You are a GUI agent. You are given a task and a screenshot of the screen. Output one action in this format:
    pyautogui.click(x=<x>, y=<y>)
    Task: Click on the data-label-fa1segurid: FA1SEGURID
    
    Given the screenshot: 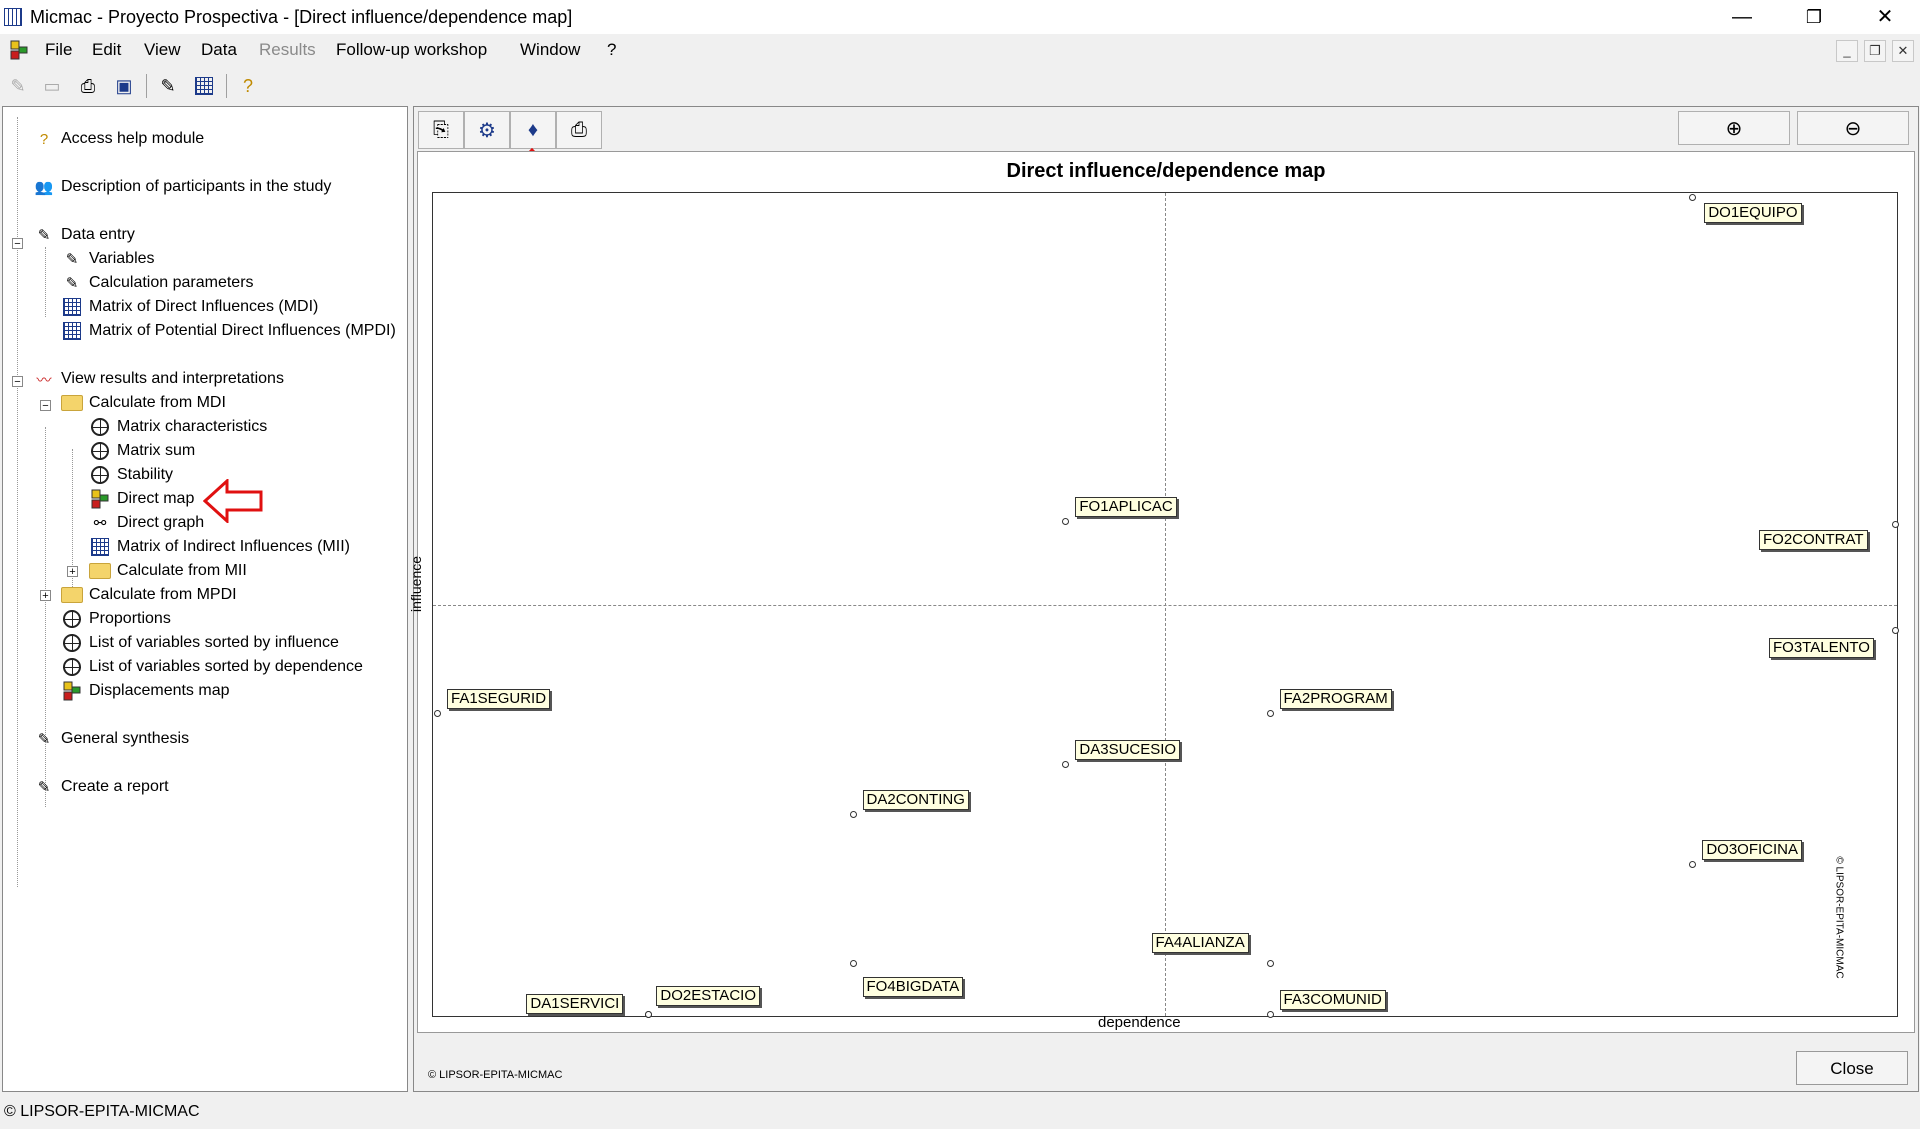 What is the action you would take?
    pyautogui.click(x=499, y=698)
    